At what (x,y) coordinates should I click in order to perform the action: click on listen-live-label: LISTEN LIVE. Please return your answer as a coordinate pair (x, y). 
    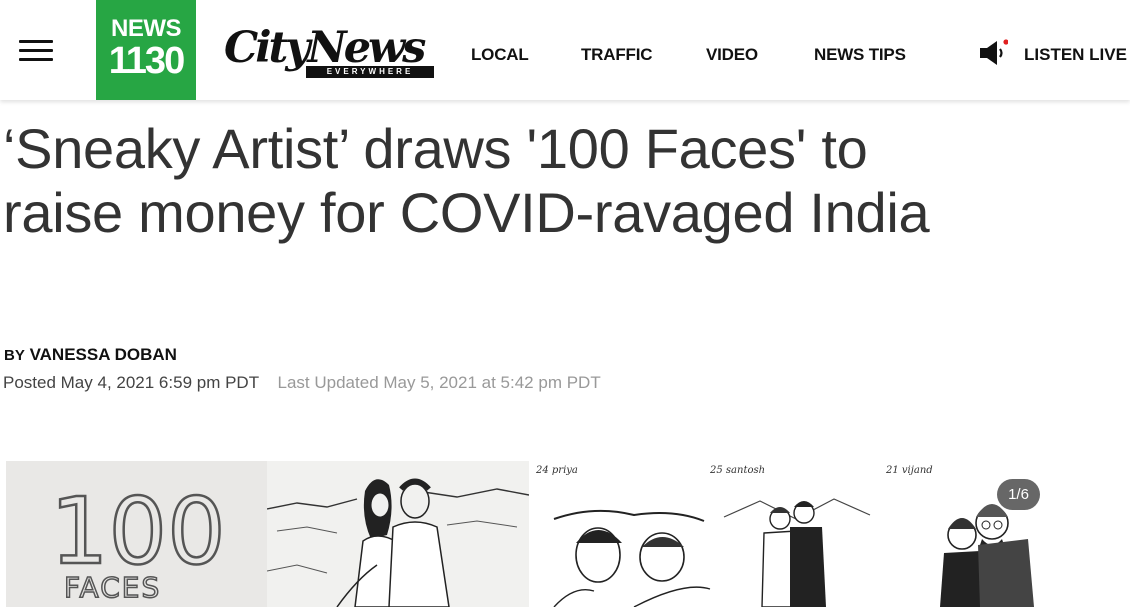
    Looking at the image, I should click on (1075, 54).